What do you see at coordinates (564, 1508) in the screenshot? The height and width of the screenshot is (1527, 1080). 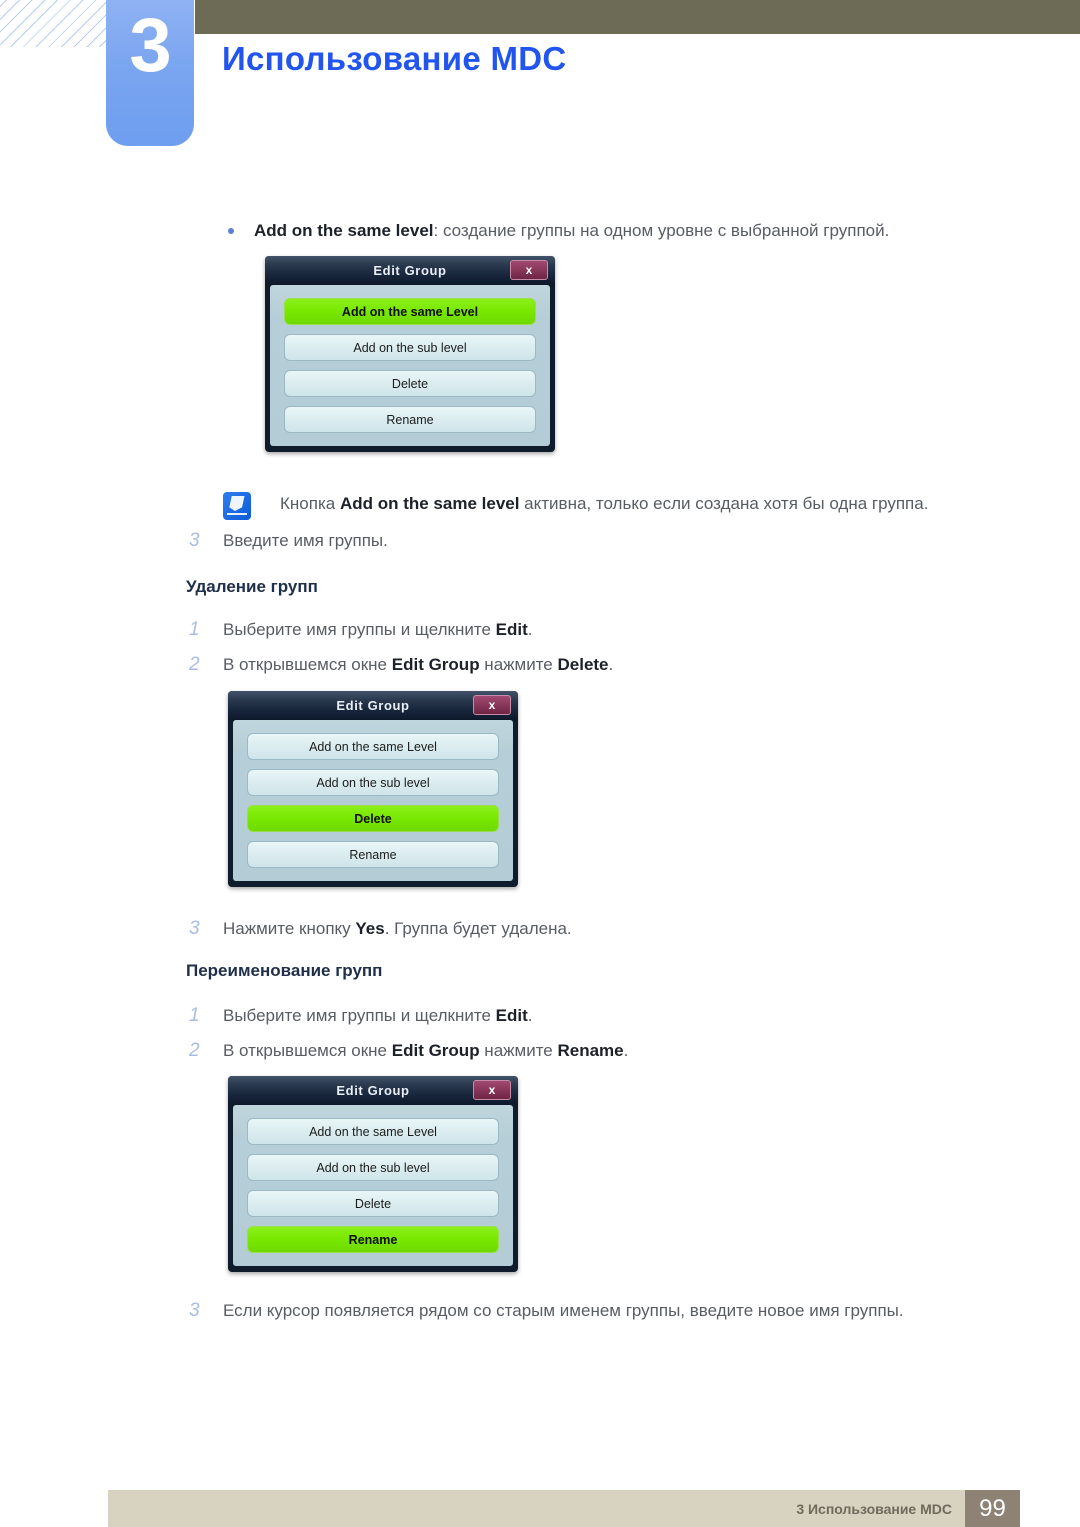 I see `page-footer: 3 Использование MDC 99` at bounding box center [564, 1508].